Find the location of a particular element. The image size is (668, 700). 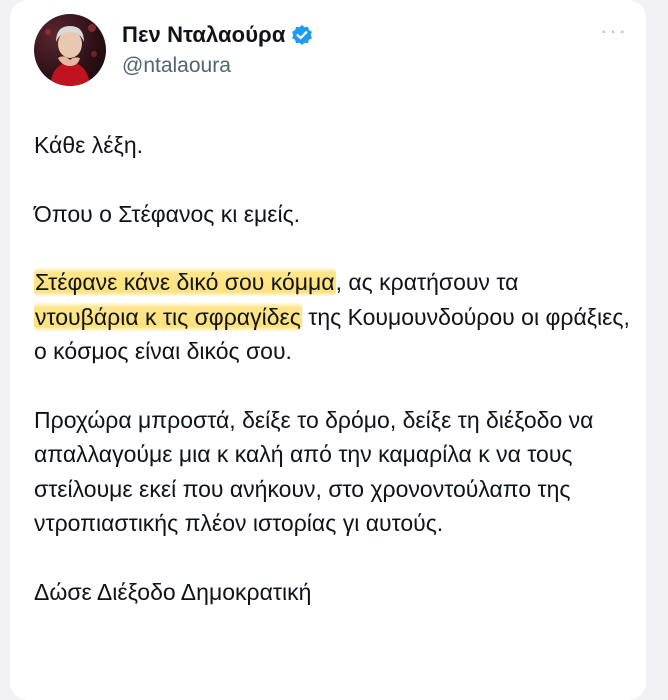

tweet-text-span: , ας κρατήσουν τα is located at coordinates (427, 282).